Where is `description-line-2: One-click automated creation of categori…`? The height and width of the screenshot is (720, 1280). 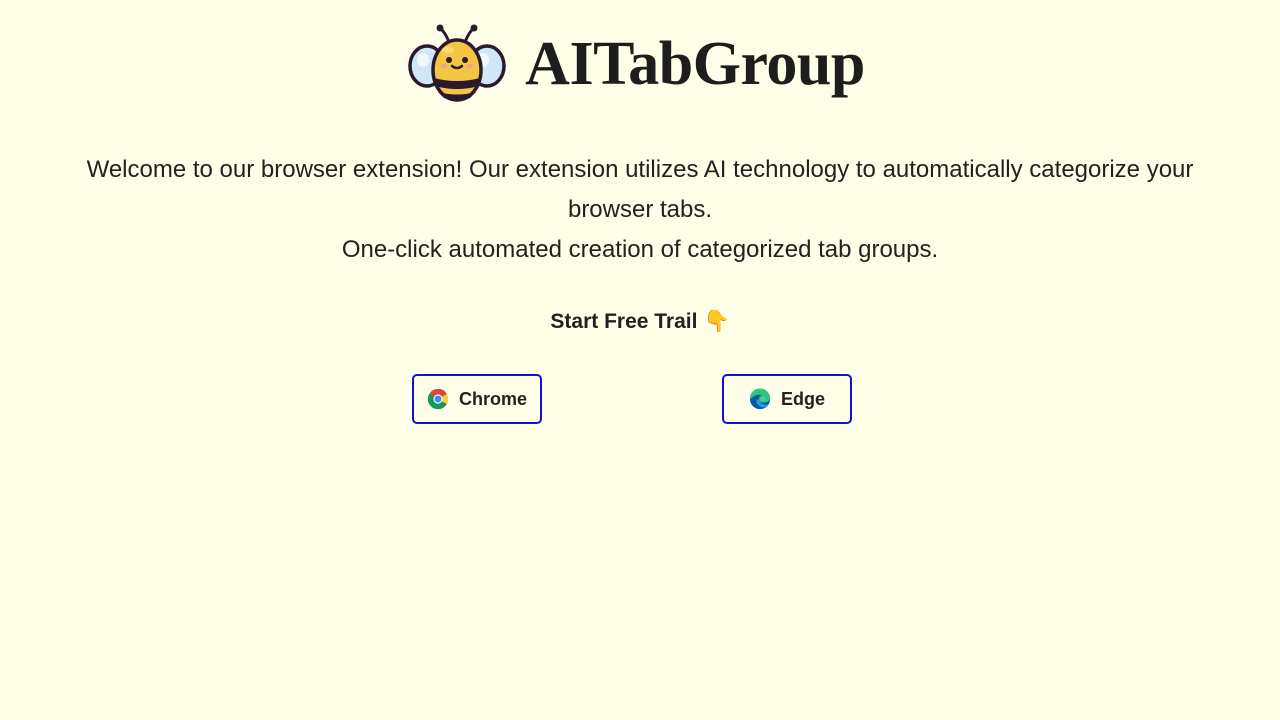 description-line-2: One-click automated creation of categori… is located at coordinates (640, 249).